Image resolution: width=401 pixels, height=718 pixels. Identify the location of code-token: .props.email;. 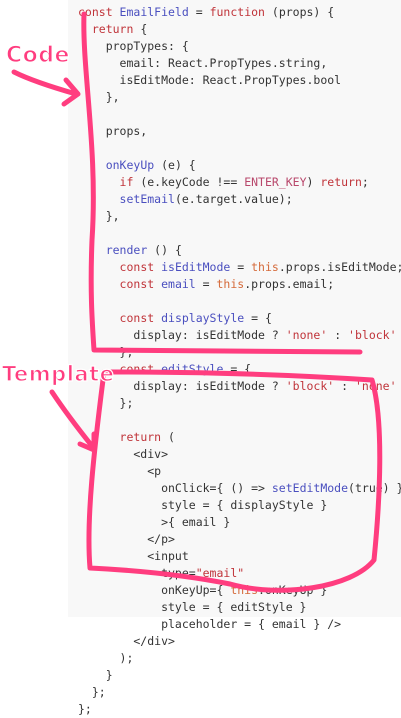
(289, 284).